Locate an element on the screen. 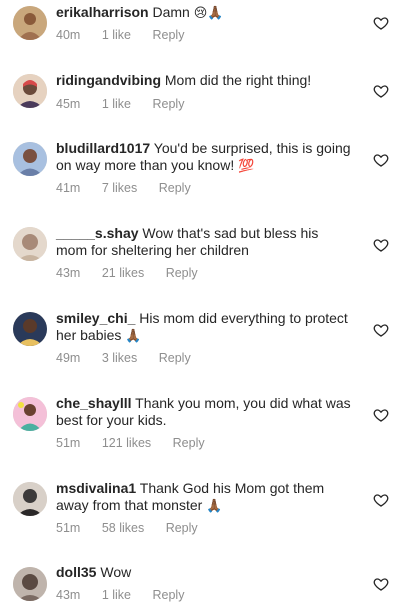 The image size is (412, 603). comment-meta: 41m 7 likes Reply is located at coordinates (132, 188).